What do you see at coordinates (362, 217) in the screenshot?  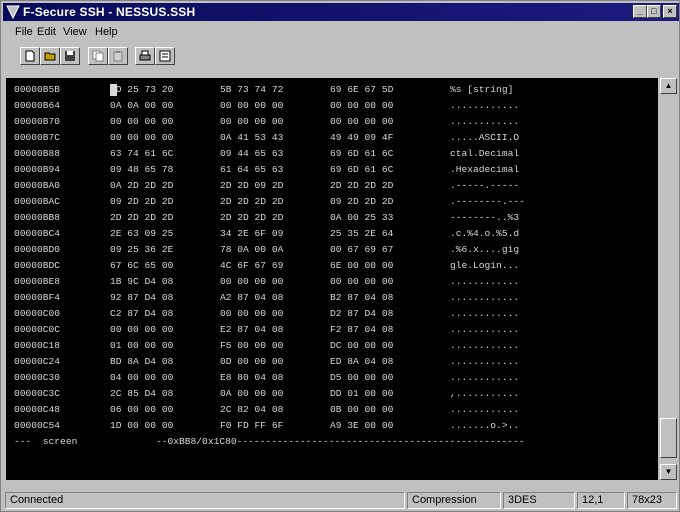 I see `hex-group-3: 0A 00 25 33` at bounding box center [362, 217].